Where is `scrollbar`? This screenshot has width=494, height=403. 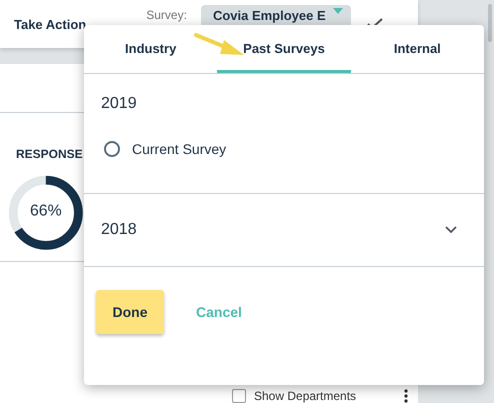
scrollbar is located at coordinates (490, 23).